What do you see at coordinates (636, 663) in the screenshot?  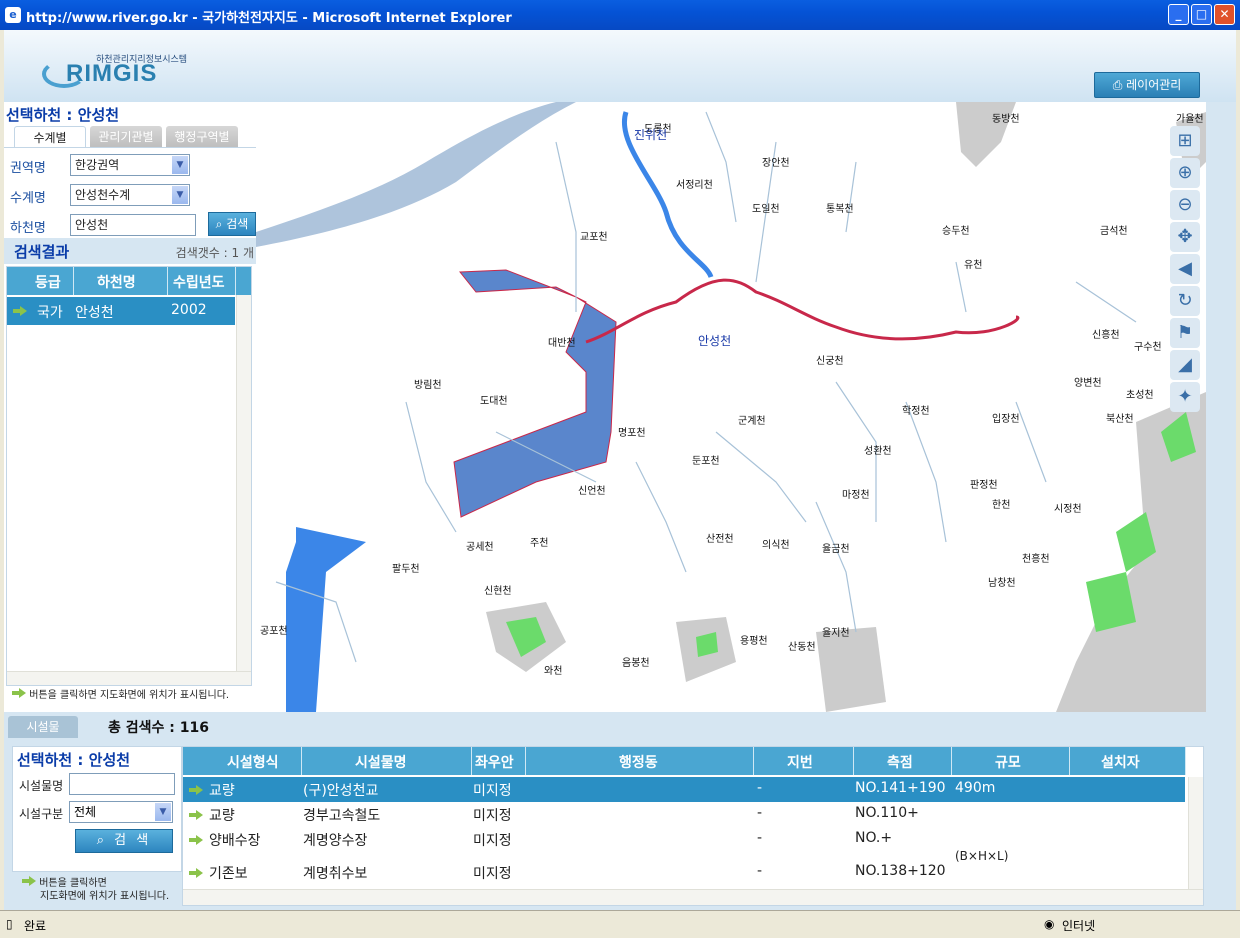 I see `map-label: 음봉천` at bounding box center [636, 663].